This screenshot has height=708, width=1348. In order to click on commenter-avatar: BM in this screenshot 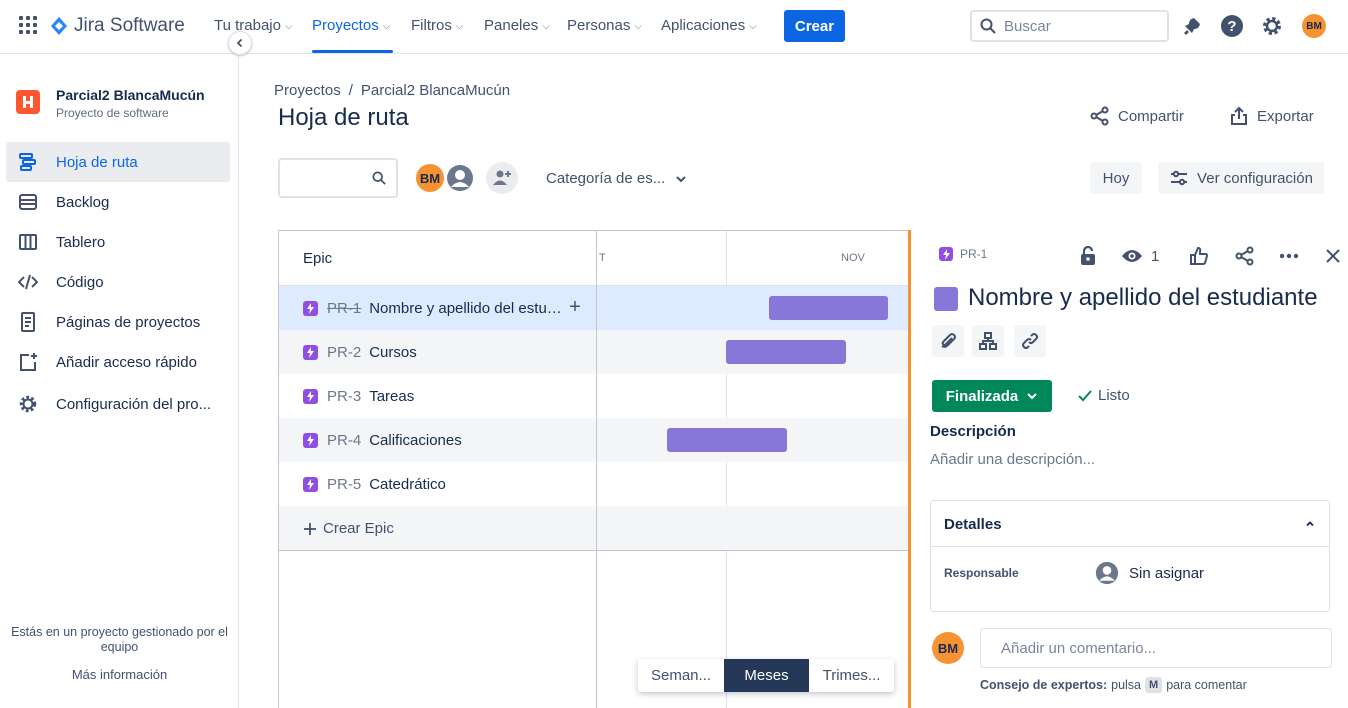, I will do `click(948, 648)`.